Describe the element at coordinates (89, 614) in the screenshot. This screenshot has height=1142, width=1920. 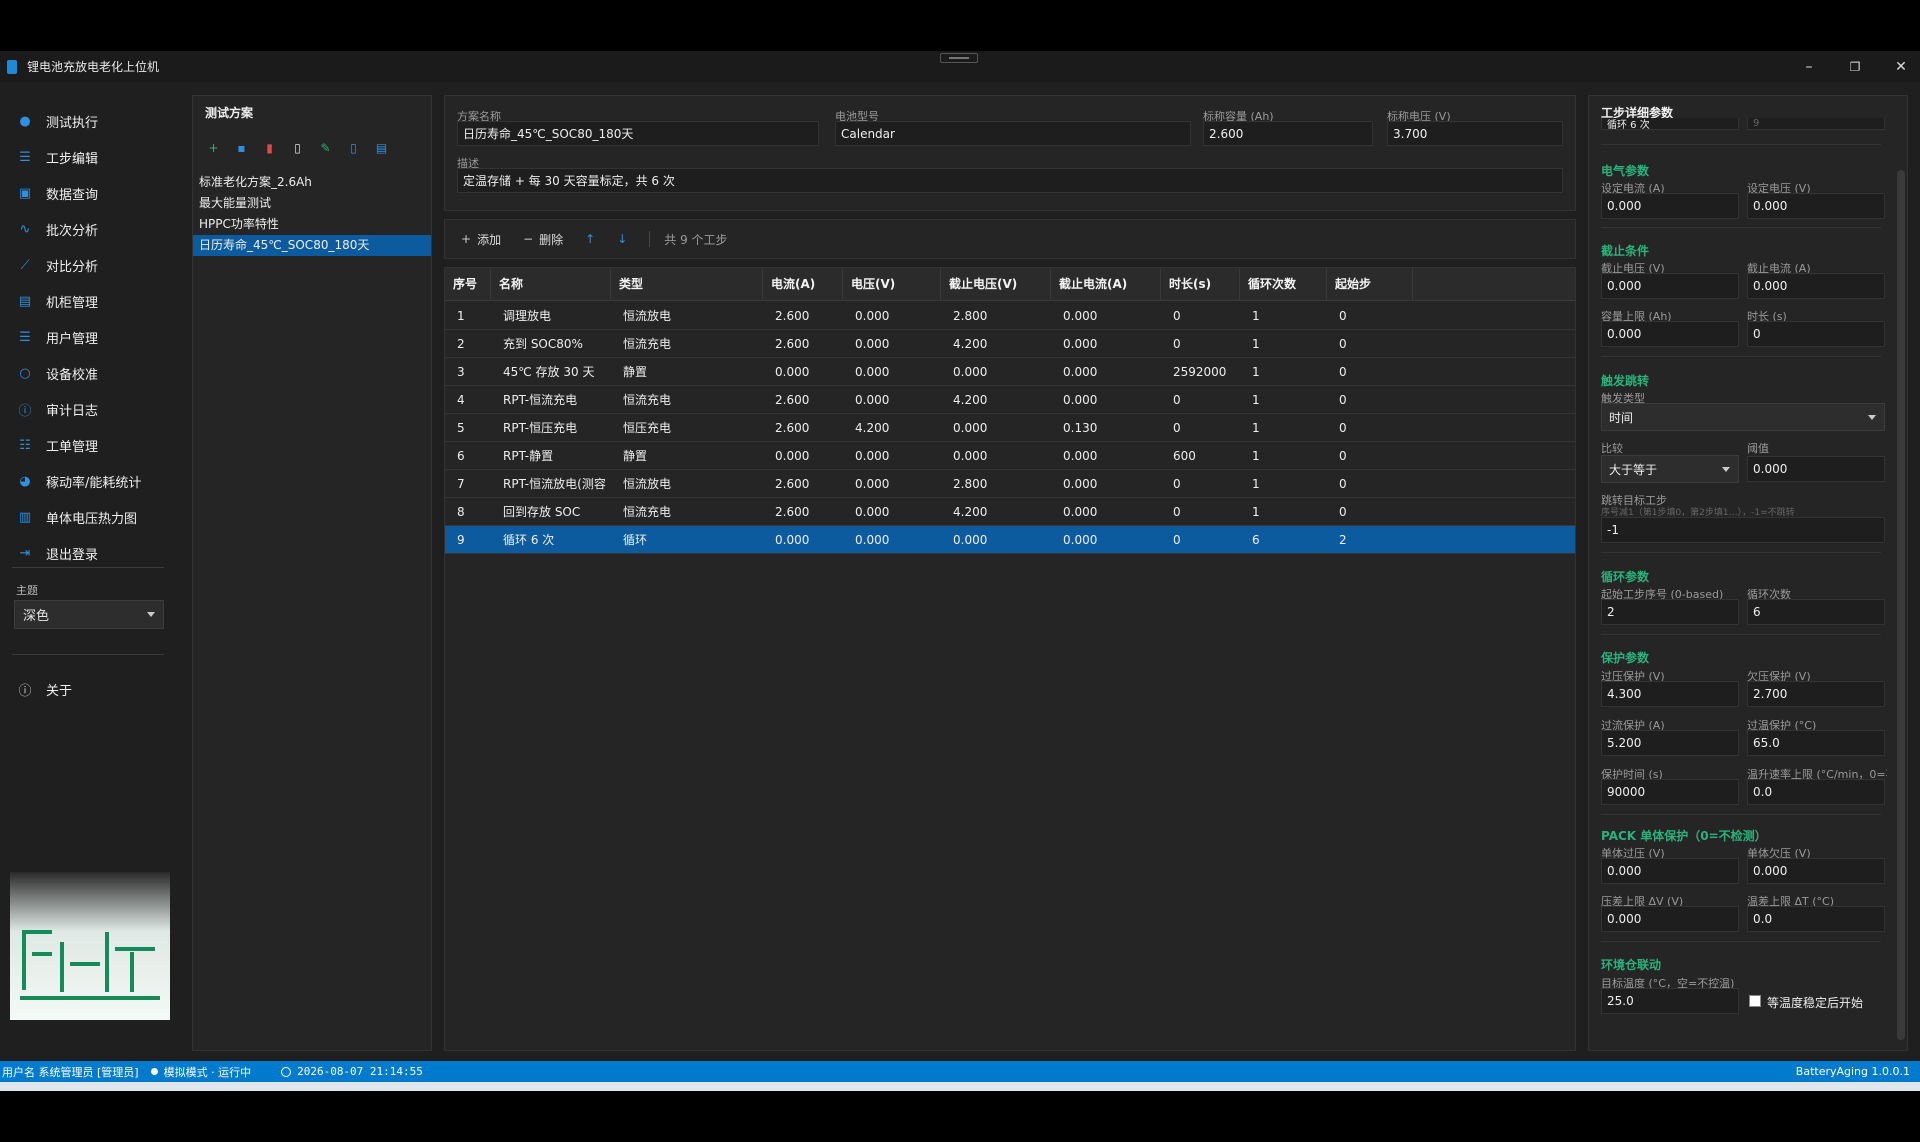
I see `theme-select: 深色` at that location.